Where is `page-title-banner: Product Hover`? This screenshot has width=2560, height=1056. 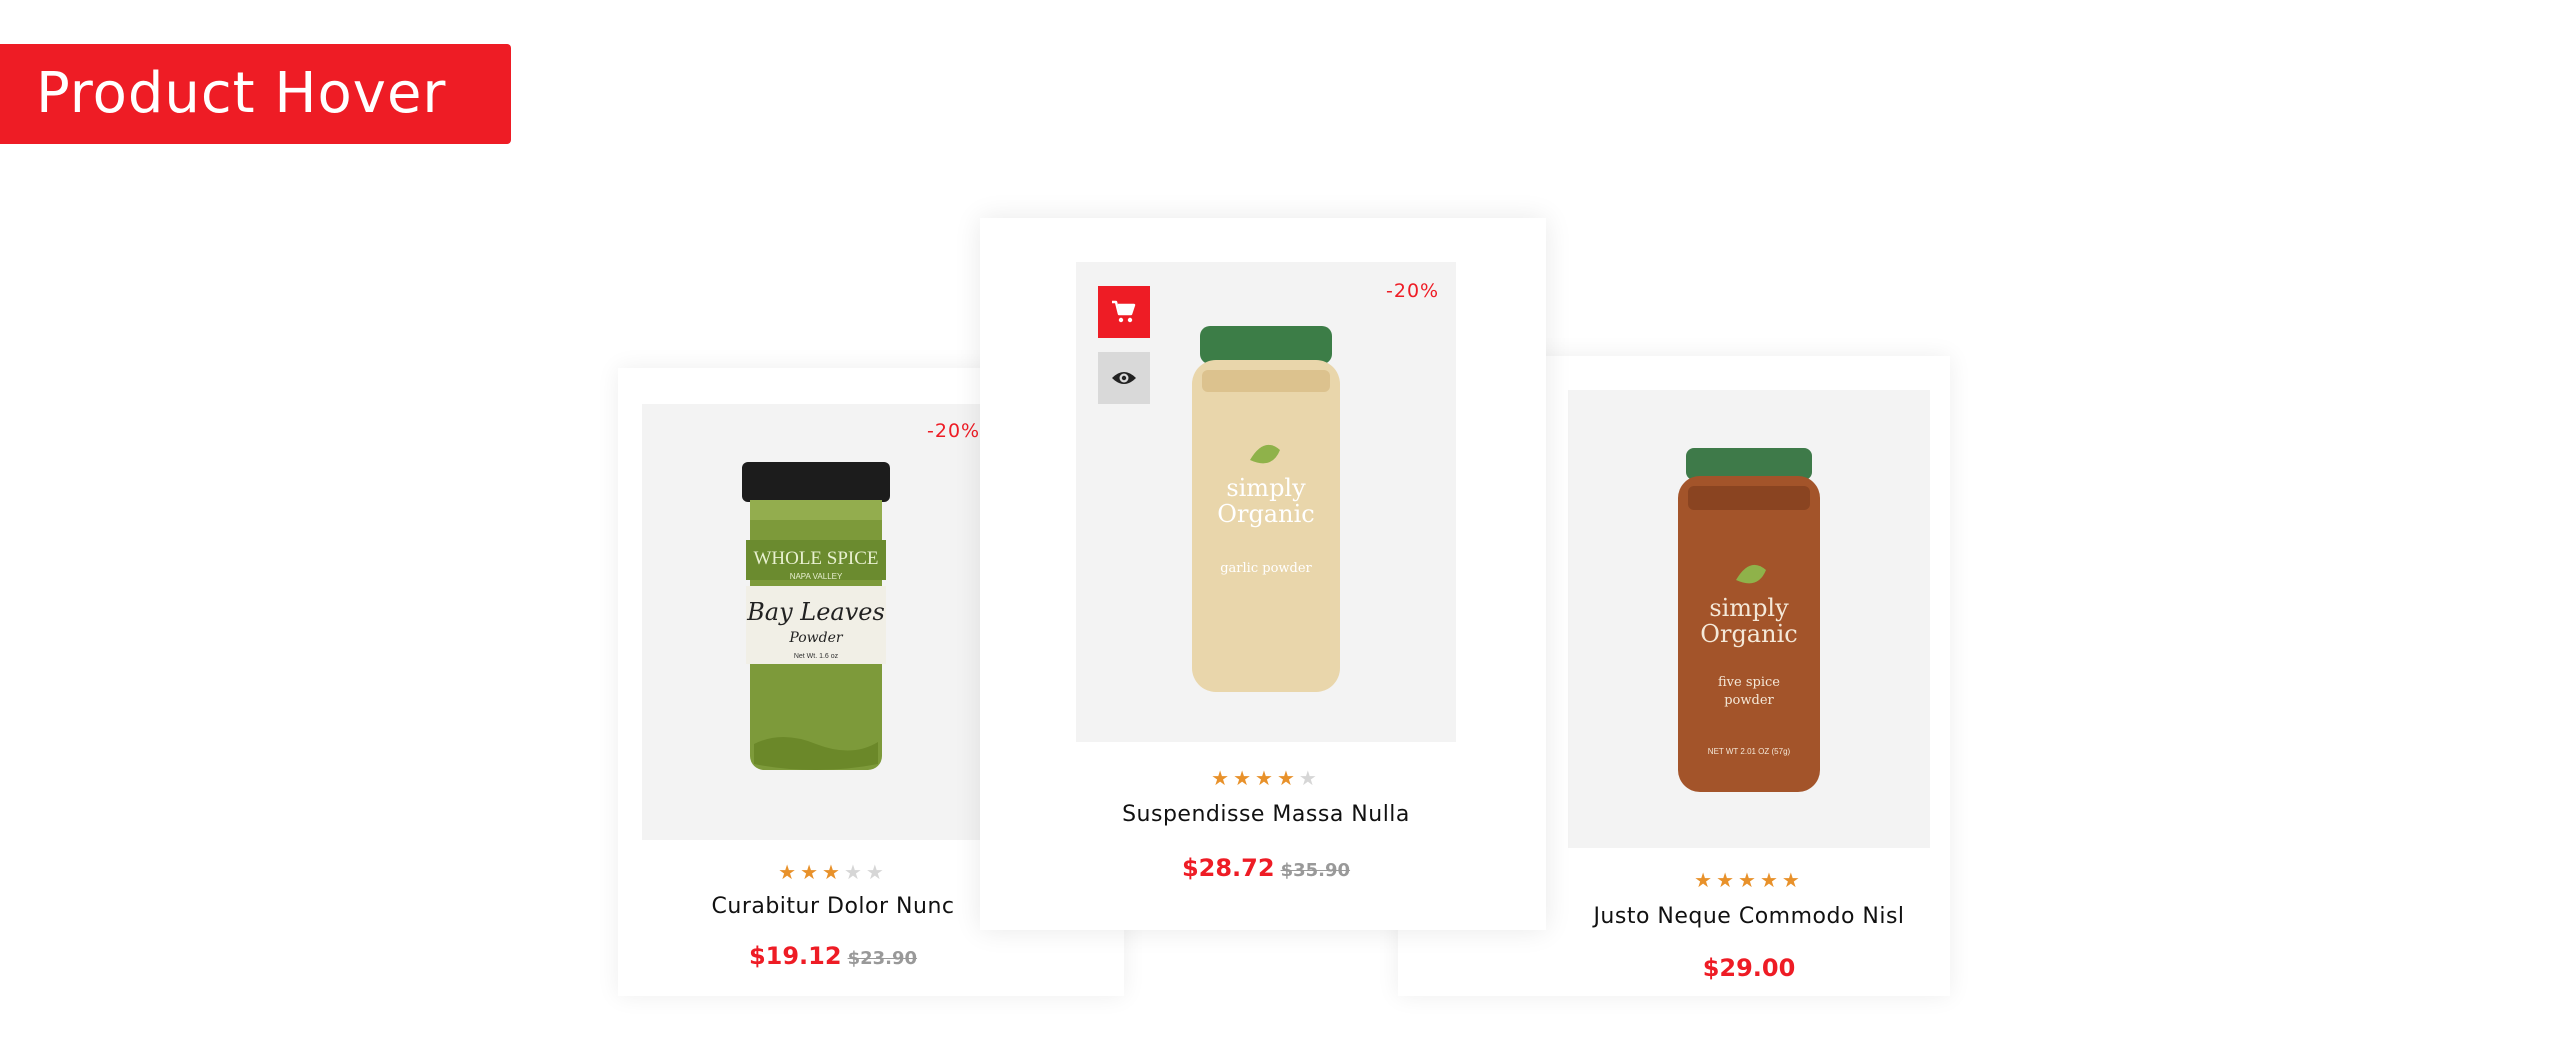 page-title-banner: Product Hover is located at coordinates (255, 94).